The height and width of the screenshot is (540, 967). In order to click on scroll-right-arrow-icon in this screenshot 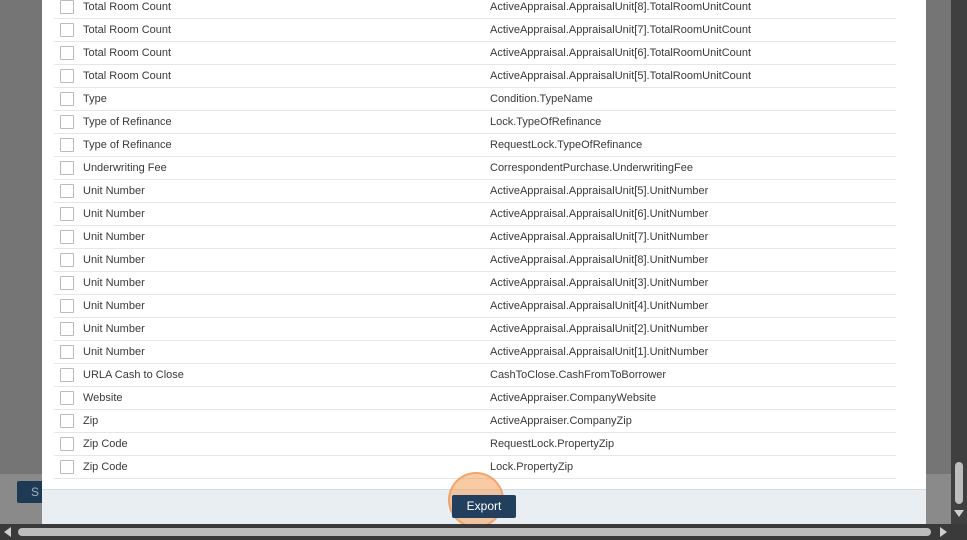, I will do `click(943, 532)`.